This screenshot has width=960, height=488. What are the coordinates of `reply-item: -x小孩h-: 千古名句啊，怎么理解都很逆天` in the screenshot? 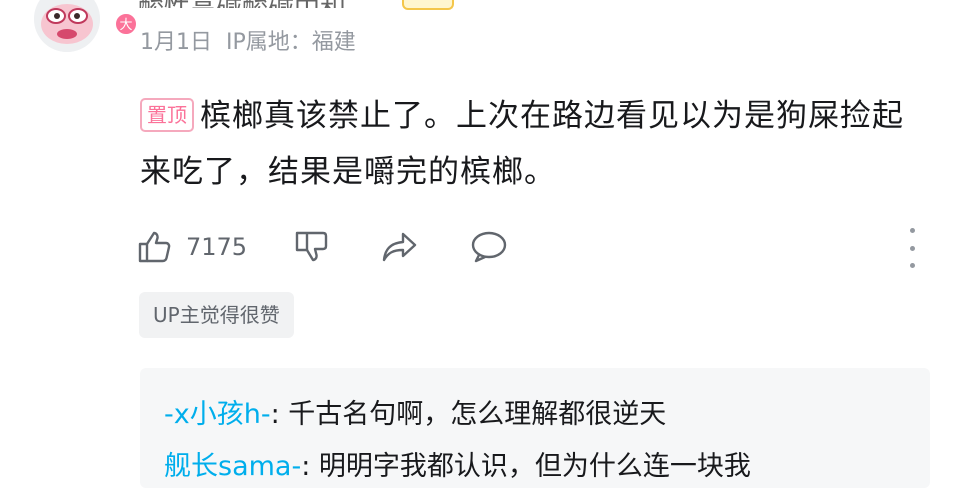 It's located at (415, 411).